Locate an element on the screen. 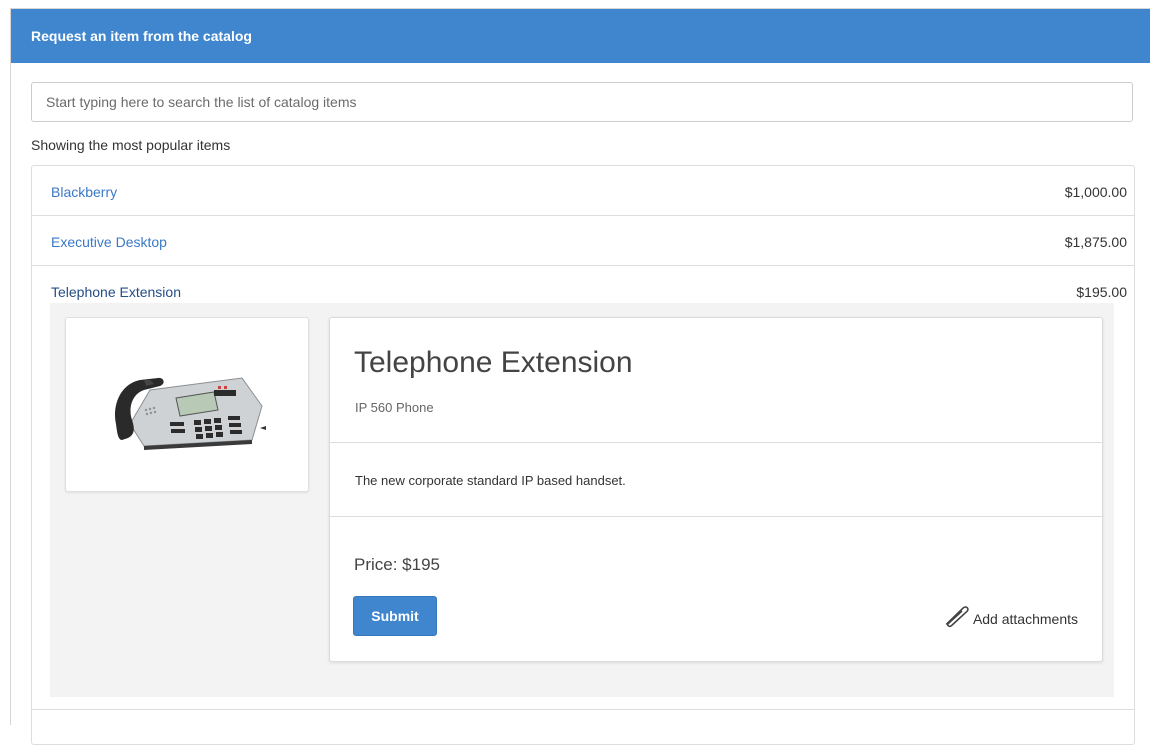 The width and height of the screenshot is (1150, 745). add-attachments-label: Add attachments is located at coordinates (1025, 619).